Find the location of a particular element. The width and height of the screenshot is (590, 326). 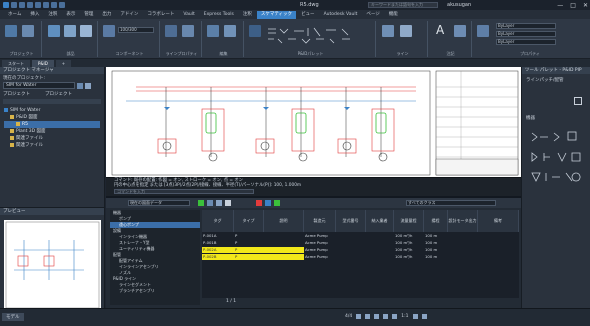

annotation-scale: 1:1 is located at coordinates (404, 316).